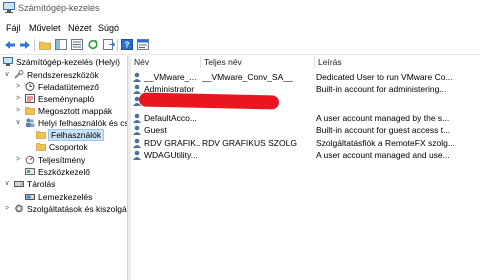 This screenshot has width=480, height=280. Describe the element at coordinates (63, 111) in the screenshot. I see `tree-item-shared-folders: > Megosztott mappák` at that location.